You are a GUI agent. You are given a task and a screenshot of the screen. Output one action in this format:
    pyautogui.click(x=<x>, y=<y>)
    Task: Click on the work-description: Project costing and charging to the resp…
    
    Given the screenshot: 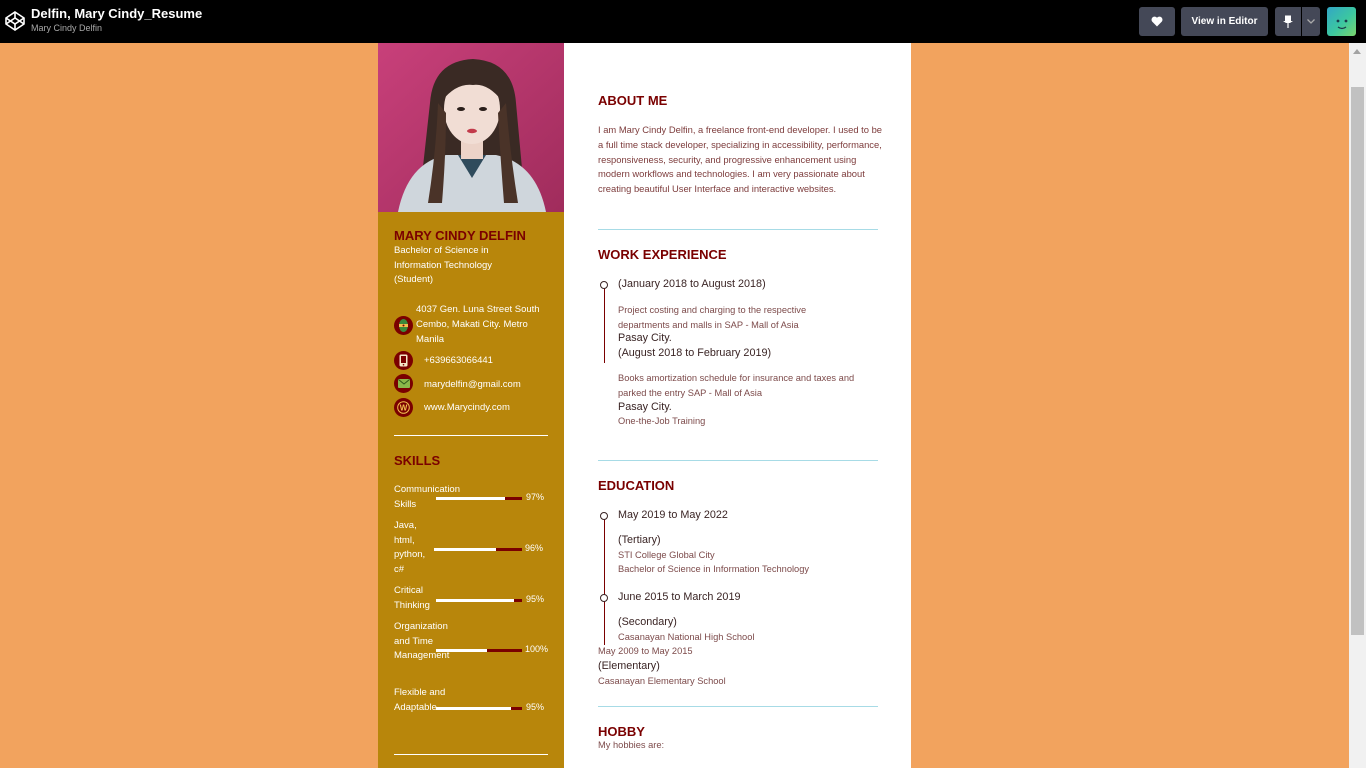 What is the action you would take?
    pyautogui.click(x=712, y=317)
    